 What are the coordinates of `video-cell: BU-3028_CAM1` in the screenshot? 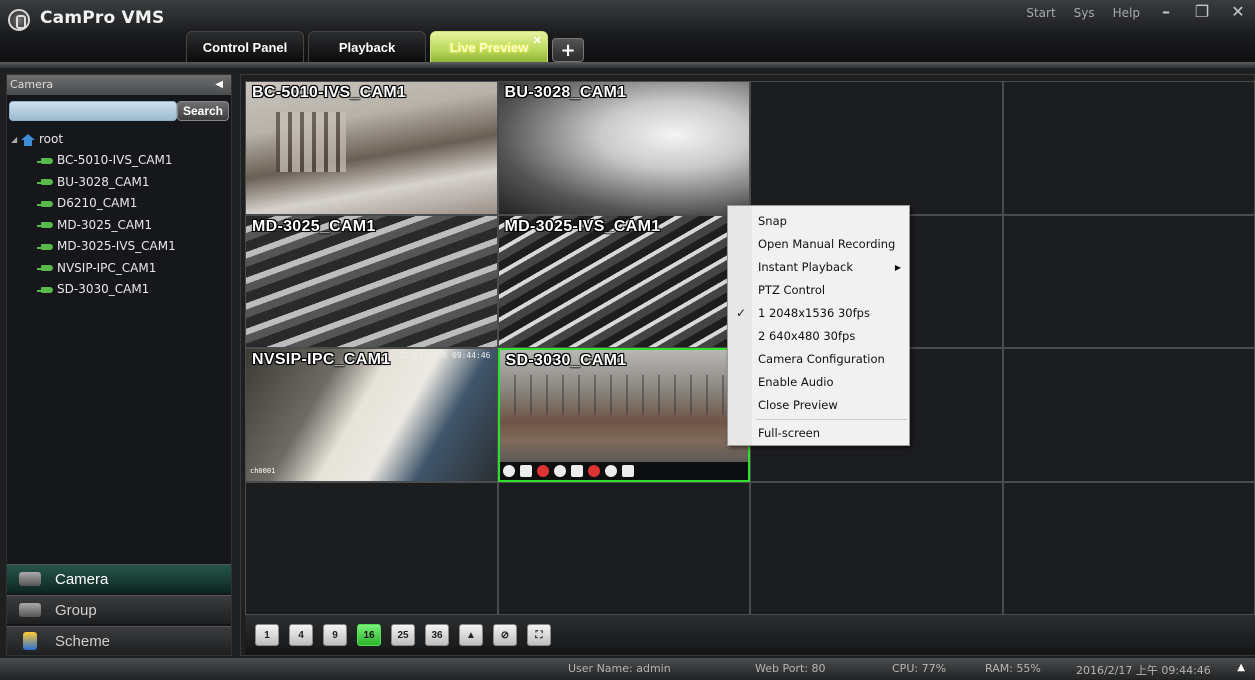 It's located at (623, 148).